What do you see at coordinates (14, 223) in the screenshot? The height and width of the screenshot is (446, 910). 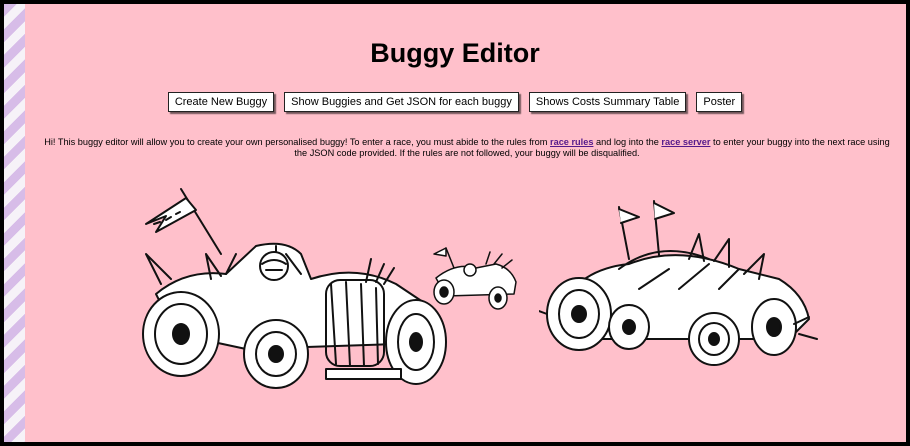 I see `decorative-stripe-border` at bounding box center [14, 223].